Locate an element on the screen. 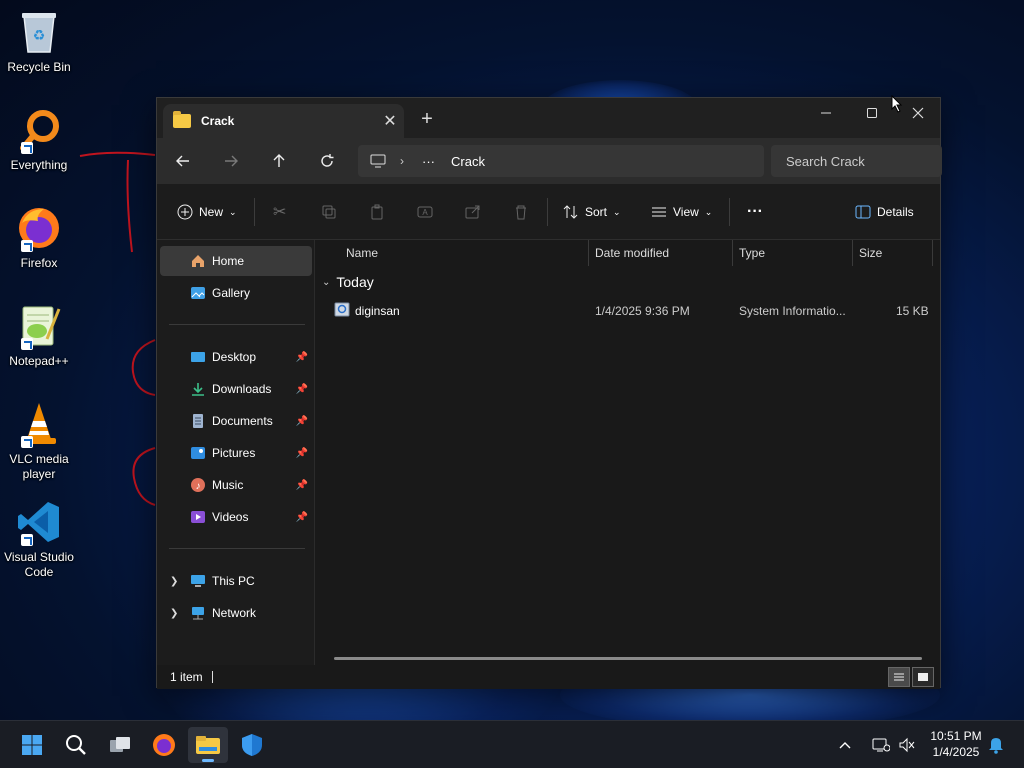  nav-item-label: Documents is located at coordinates (242, 421).